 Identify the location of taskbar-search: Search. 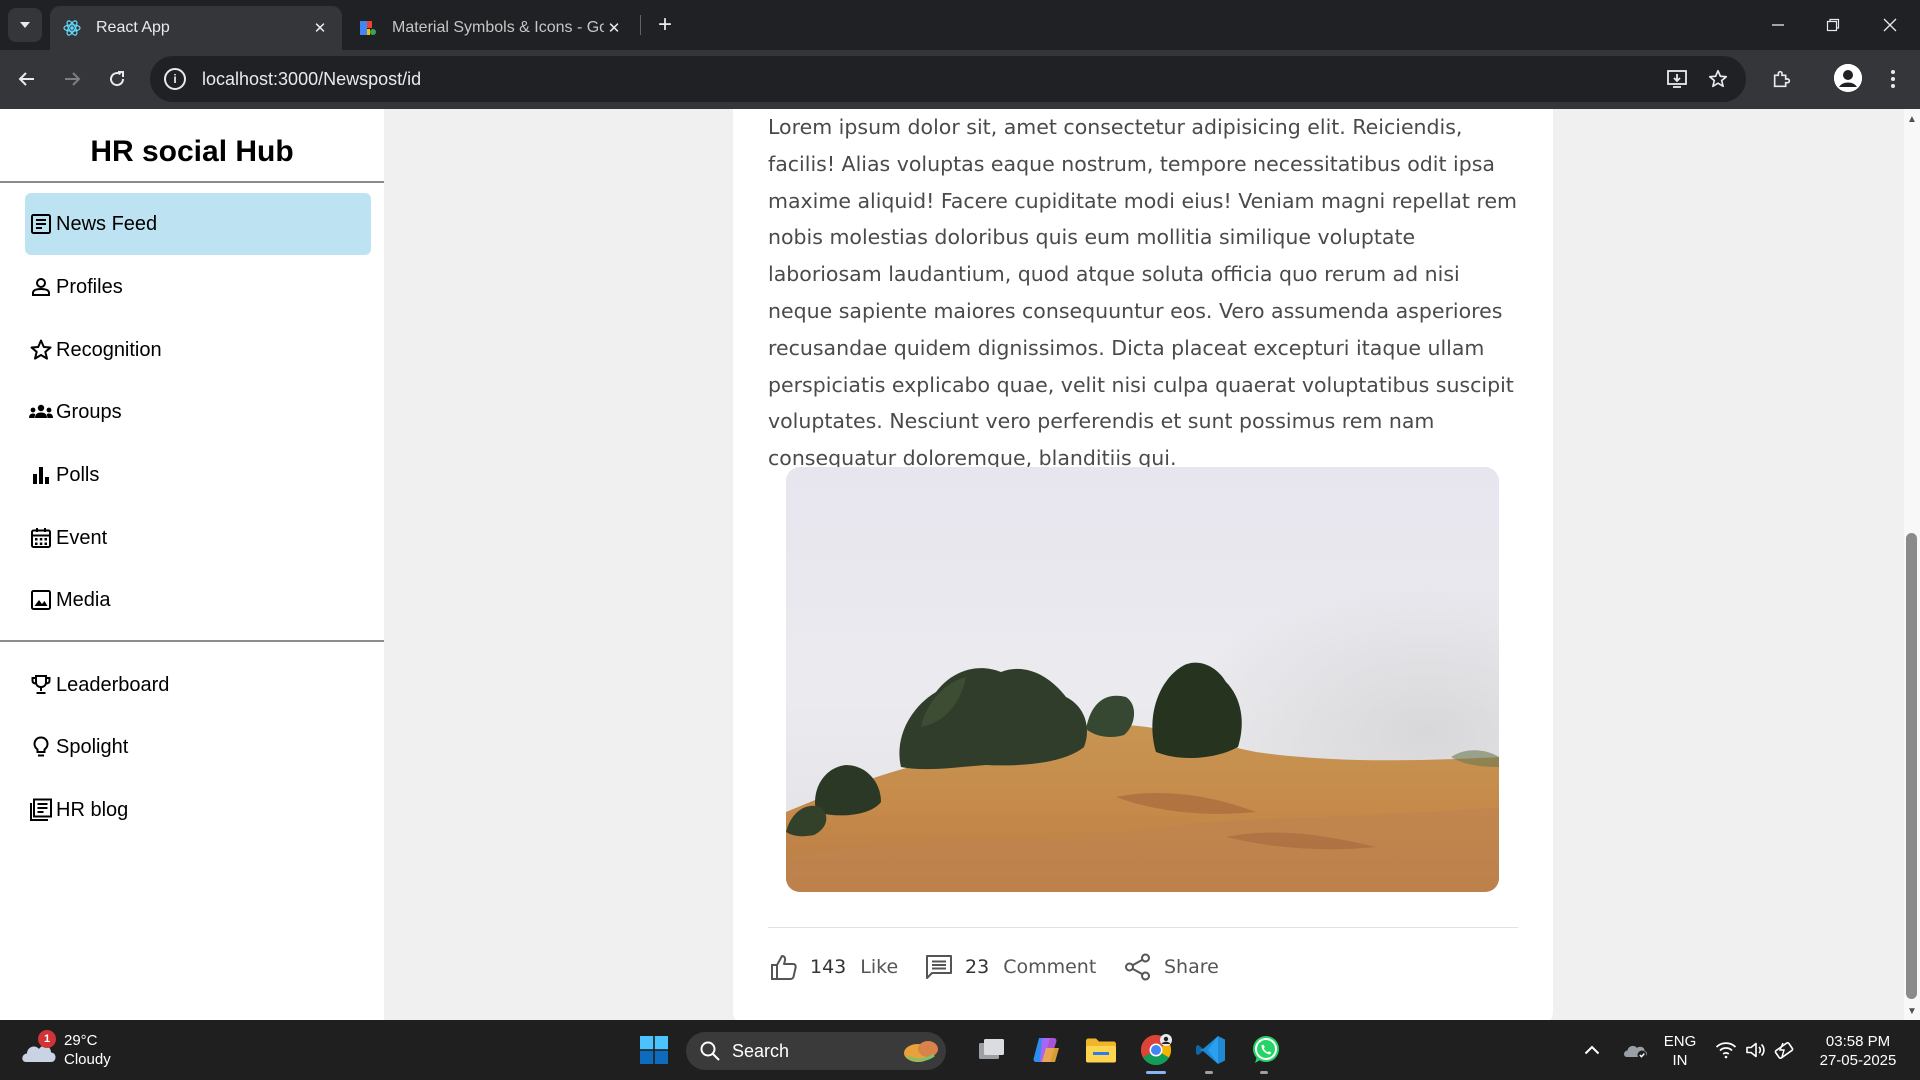
(816, 1051).